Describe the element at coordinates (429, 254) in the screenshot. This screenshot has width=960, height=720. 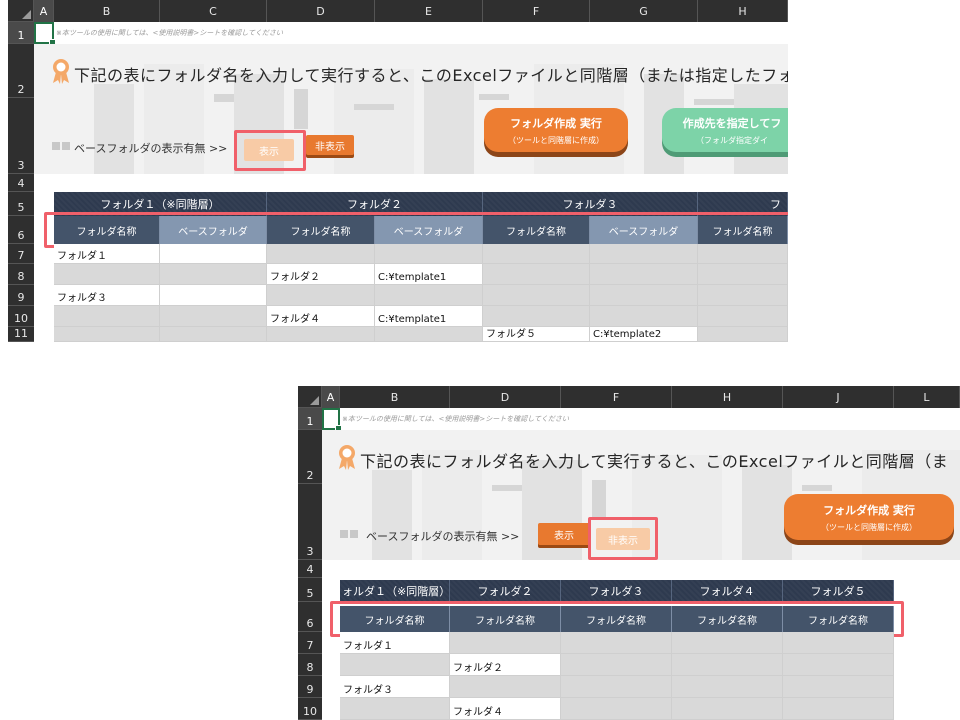
I see `cell-e7` at that location.